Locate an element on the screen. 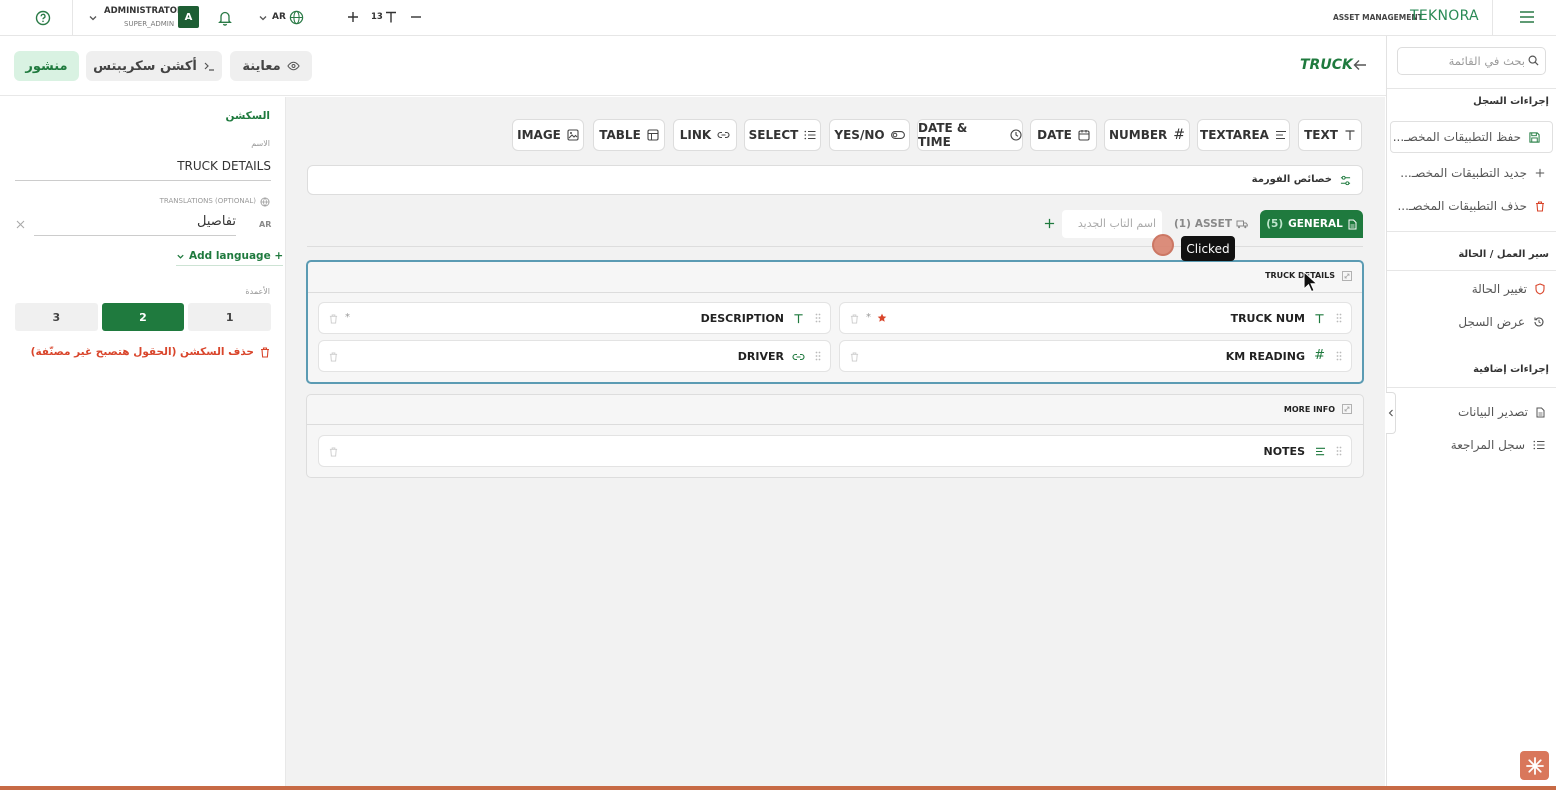  chevron-left-icon is located at coordinates (1391, 413).